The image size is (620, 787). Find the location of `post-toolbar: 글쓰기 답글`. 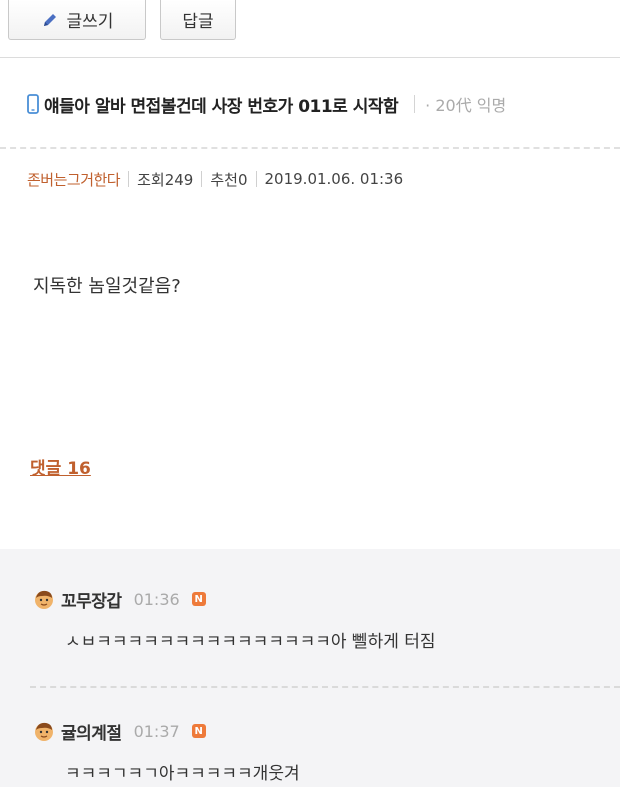

post-toolbar: 글쓰기 답글 is located at coordinates (310, 29).